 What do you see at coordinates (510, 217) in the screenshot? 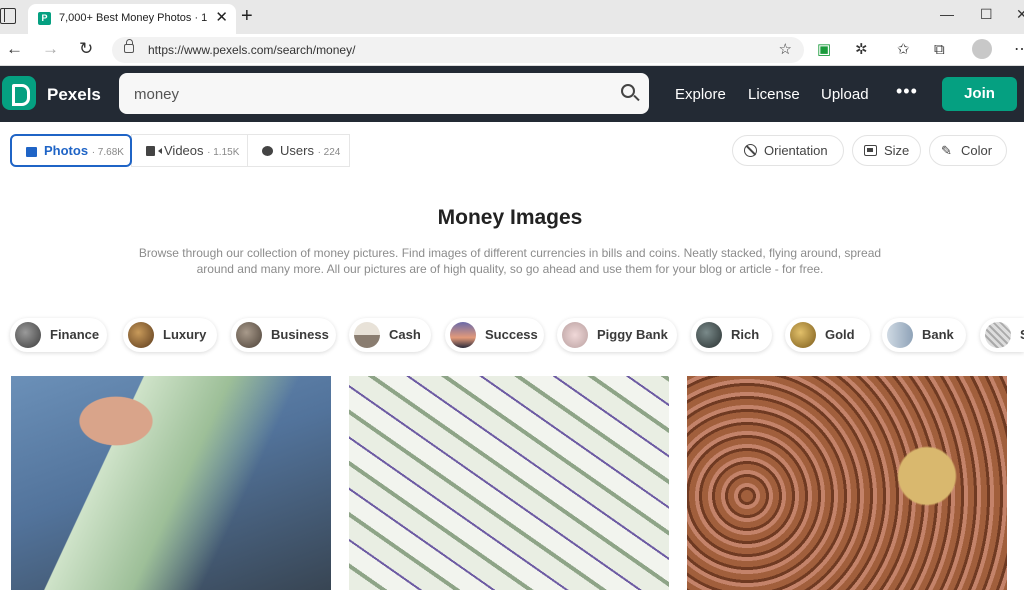
I see `page-title: Money Images` at bounding box center [510, 217].